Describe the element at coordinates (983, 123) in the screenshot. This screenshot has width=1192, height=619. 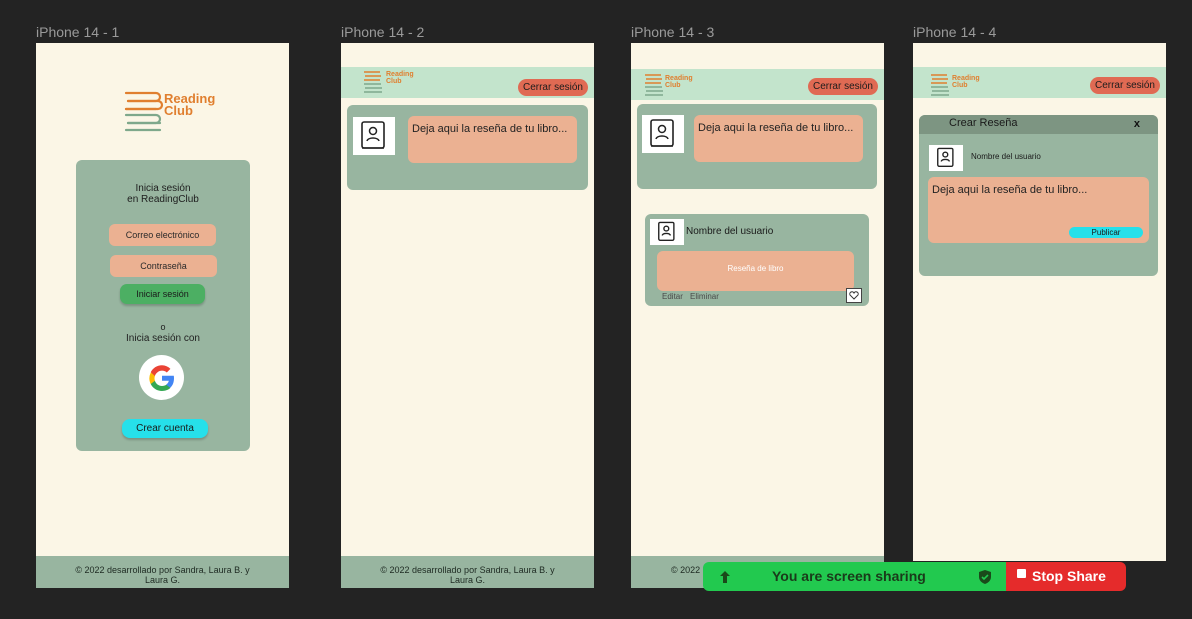
I see `modal-title: Crear Reseña` at that location.